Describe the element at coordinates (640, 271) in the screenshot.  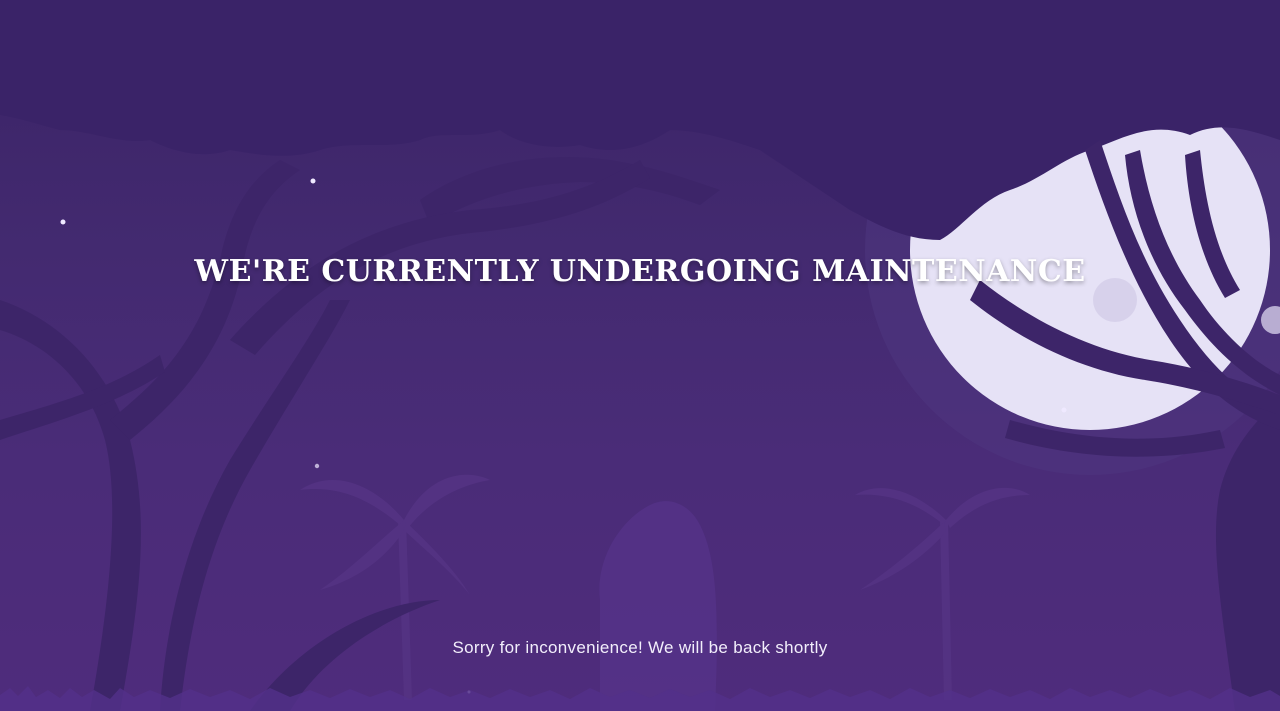
I see `maintenance-heading: We're currently undergoing maintenance` at that location.